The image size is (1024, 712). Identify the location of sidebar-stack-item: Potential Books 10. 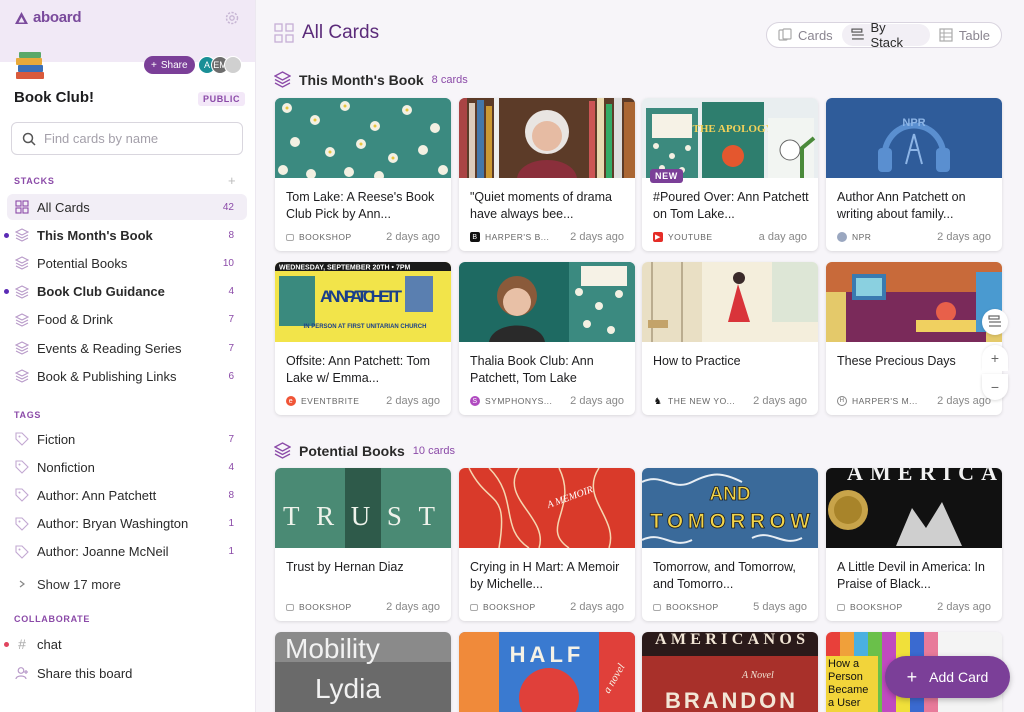
(127, 263).